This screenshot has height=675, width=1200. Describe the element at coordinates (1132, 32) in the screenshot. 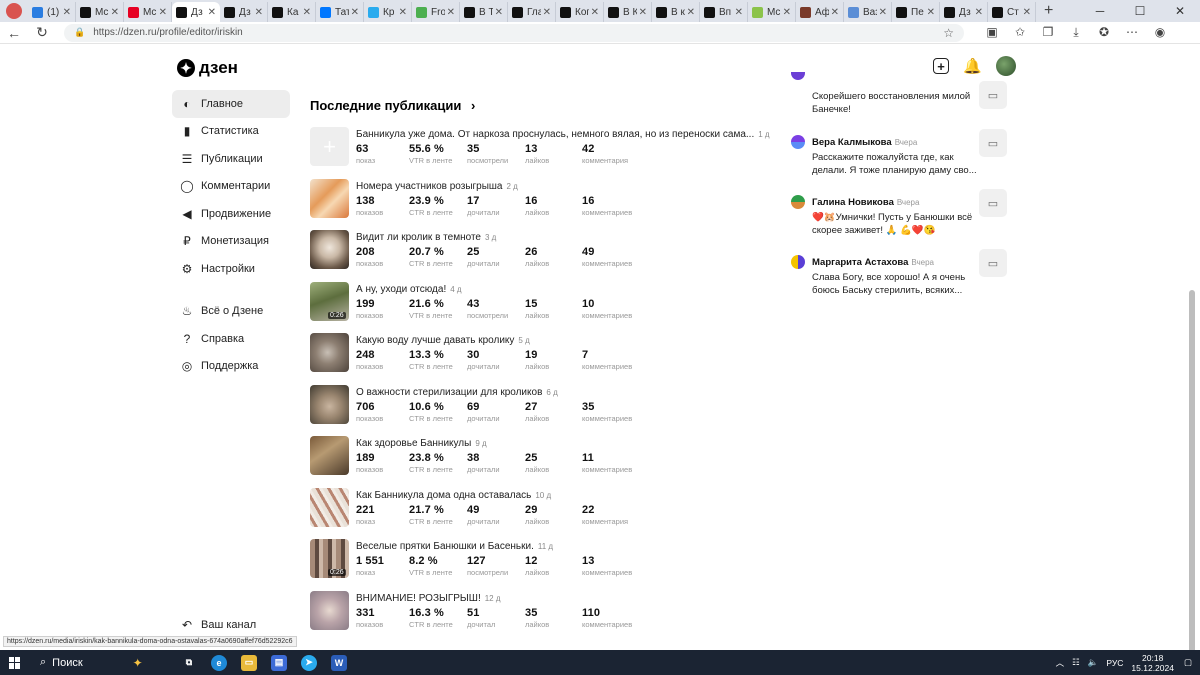

I see `browser-menu-icon: ⋯` at that location.